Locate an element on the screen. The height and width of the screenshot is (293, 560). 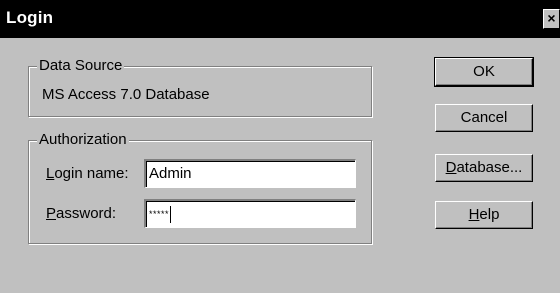
window-title: Login is located at coordinates (30, 17).